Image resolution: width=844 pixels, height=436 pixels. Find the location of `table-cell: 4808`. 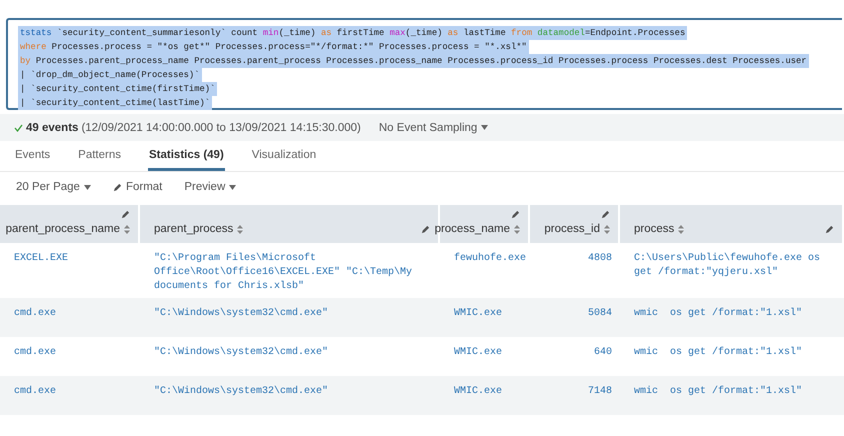

table-cell: 4808 is located at coordinates (600, 258).